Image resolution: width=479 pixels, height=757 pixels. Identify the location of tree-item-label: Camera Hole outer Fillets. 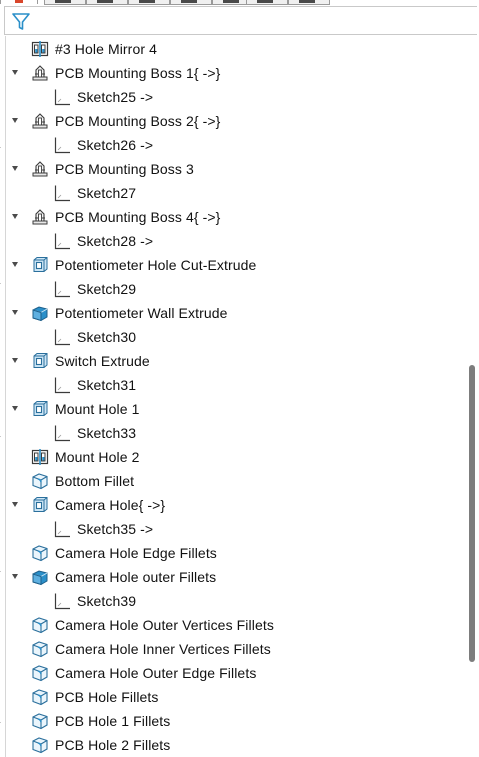
(136, 577).